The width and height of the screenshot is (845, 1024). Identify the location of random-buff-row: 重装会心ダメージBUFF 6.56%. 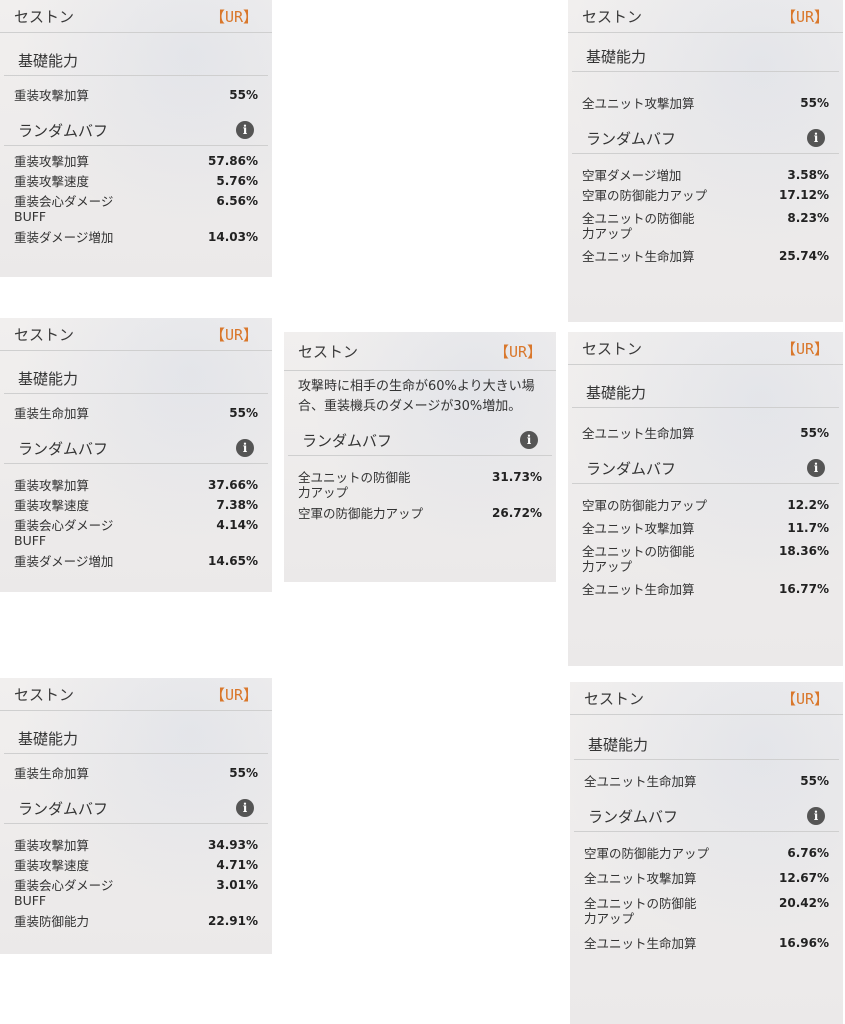
(136, 209).